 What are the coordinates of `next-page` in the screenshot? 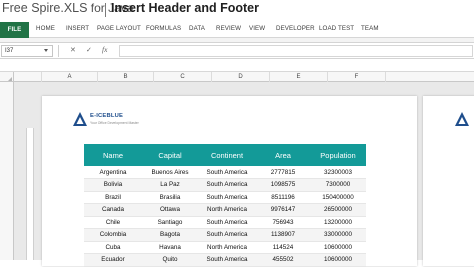 It's located at (448, 181).